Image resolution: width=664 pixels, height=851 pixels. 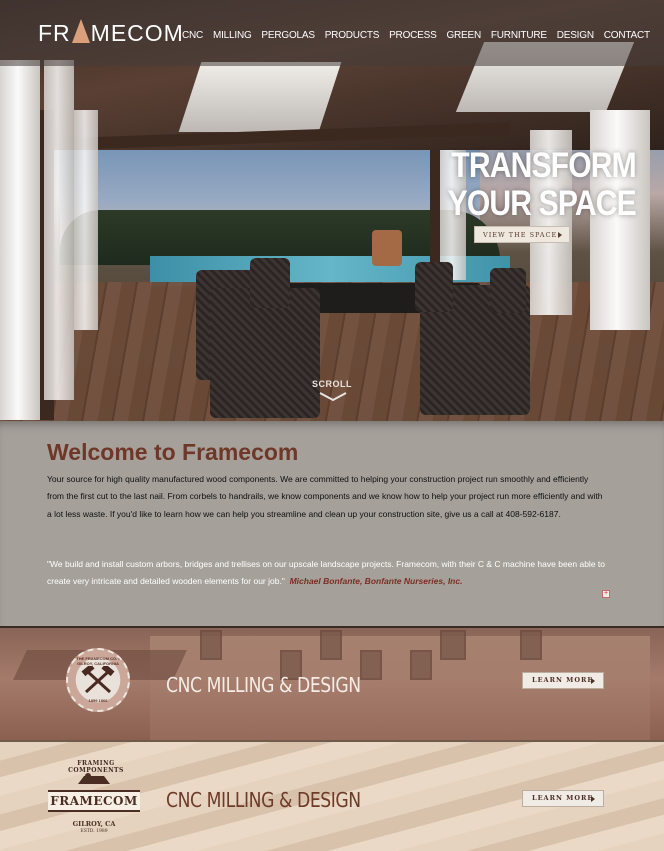 I want to click on hero-headline: TRANSFORM YOUR SPACE, so click(x=542, y=184).